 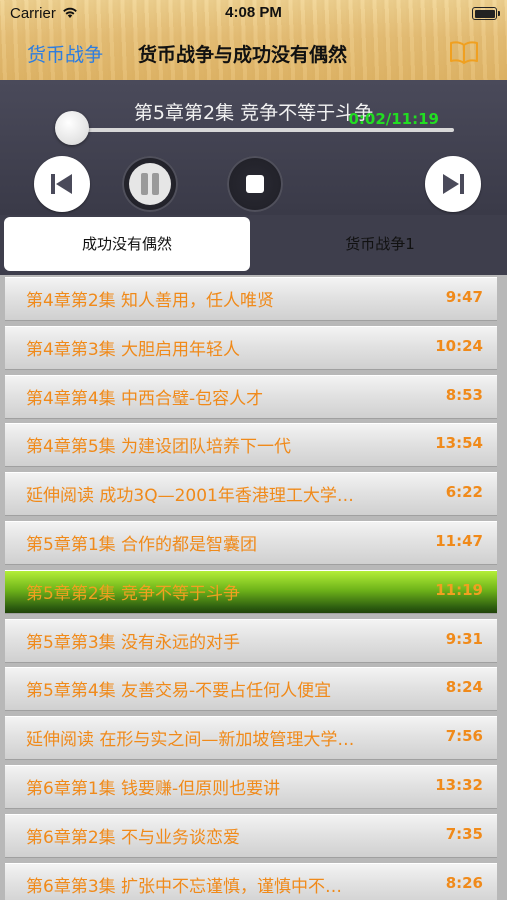 I want to click on episode-duration: 9:47, so click(x=464, y=297).